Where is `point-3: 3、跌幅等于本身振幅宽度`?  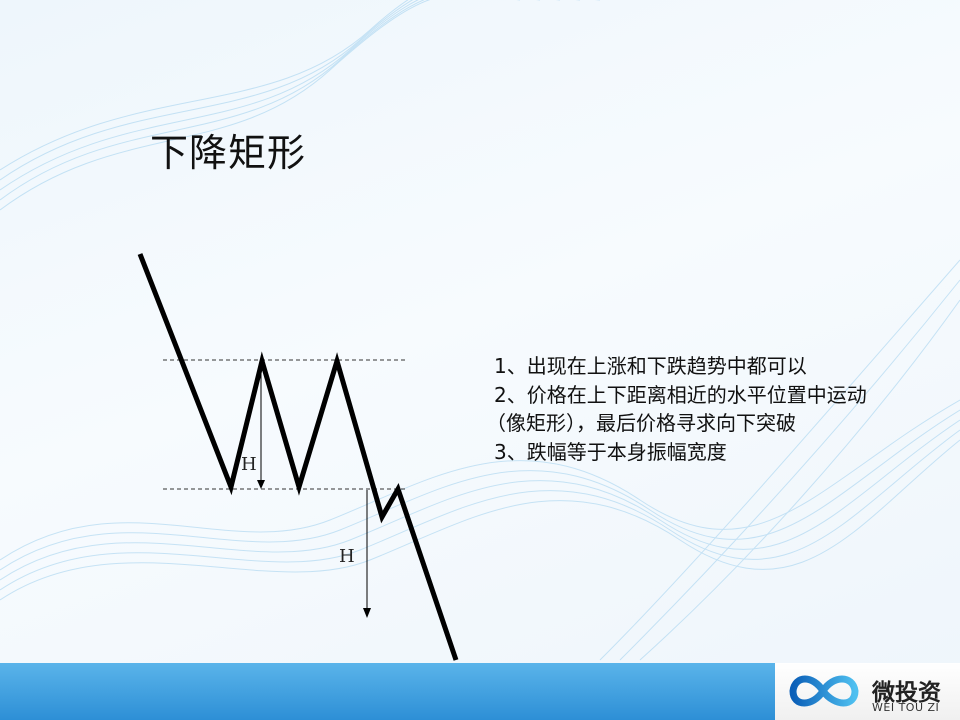
point-3: 3、跌幅等于本身振幅宽度 is located at coordinates (610, 451).